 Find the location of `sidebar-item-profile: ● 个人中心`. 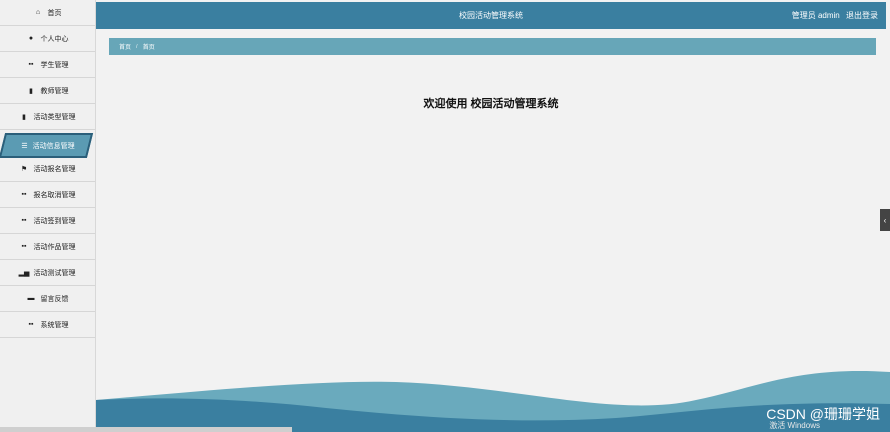

sidebar-item-profile: ● 个人中心 is located at coordinates (47, 39).